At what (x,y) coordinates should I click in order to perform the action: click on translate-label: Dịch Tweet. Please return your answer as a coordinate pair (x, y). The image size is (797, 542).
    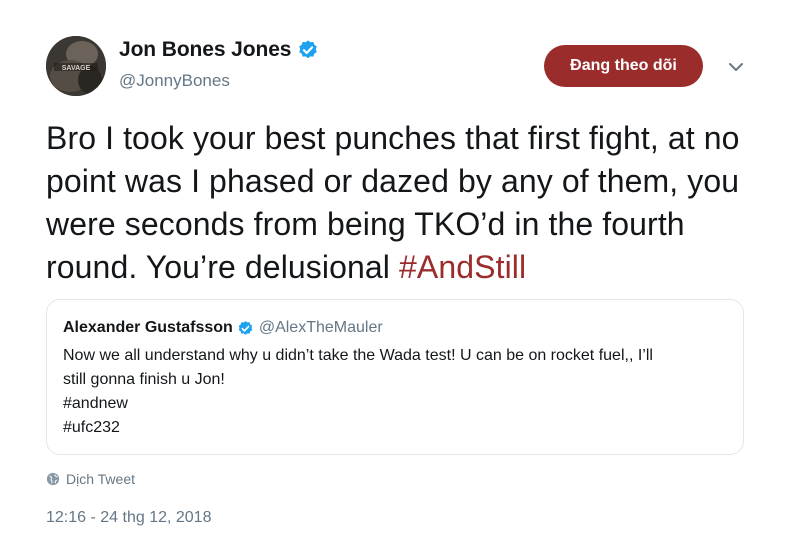
    Looking at the image, I should click on (100, 479).